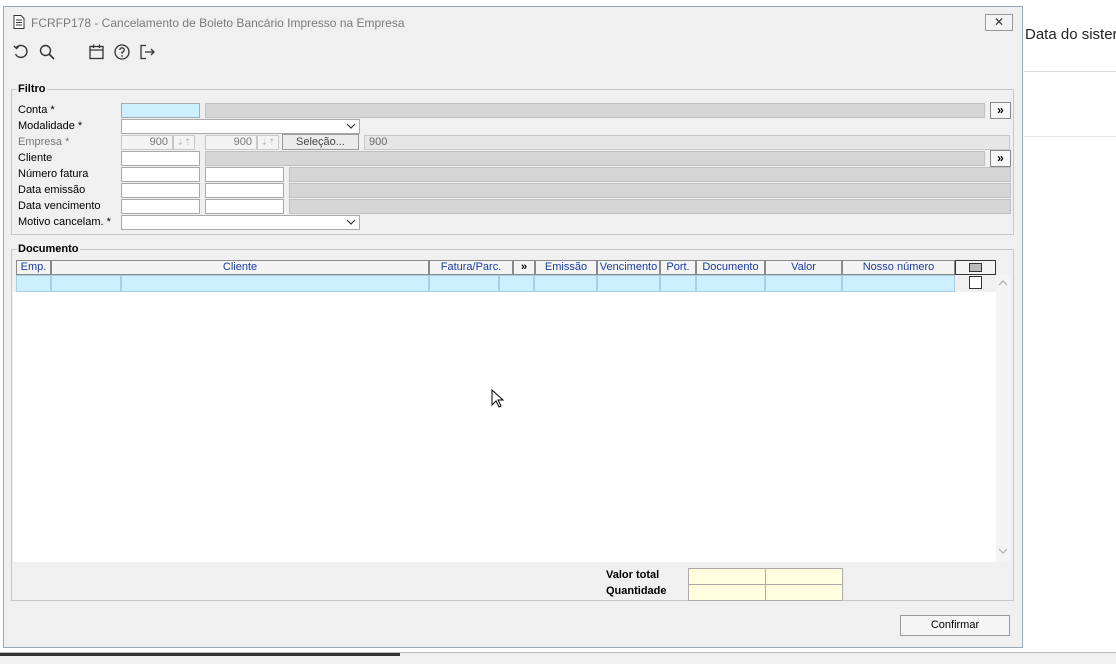 The image size is (1116, 664). What do you see at coordinates (524, 267) in the screenshot?
I see `column-expand-button: »` at bounding box center [524, 267].